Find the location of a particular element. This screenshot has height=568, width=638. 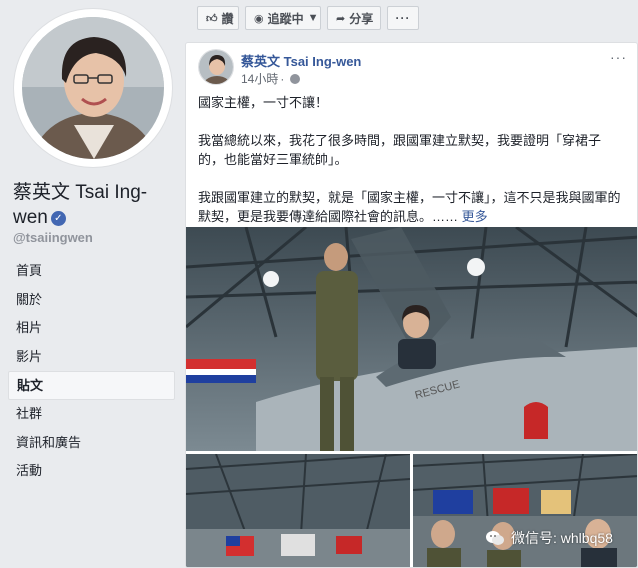

post-paragraph: 國家主權，一寸不讓！ is located at coordinates (263, 102).